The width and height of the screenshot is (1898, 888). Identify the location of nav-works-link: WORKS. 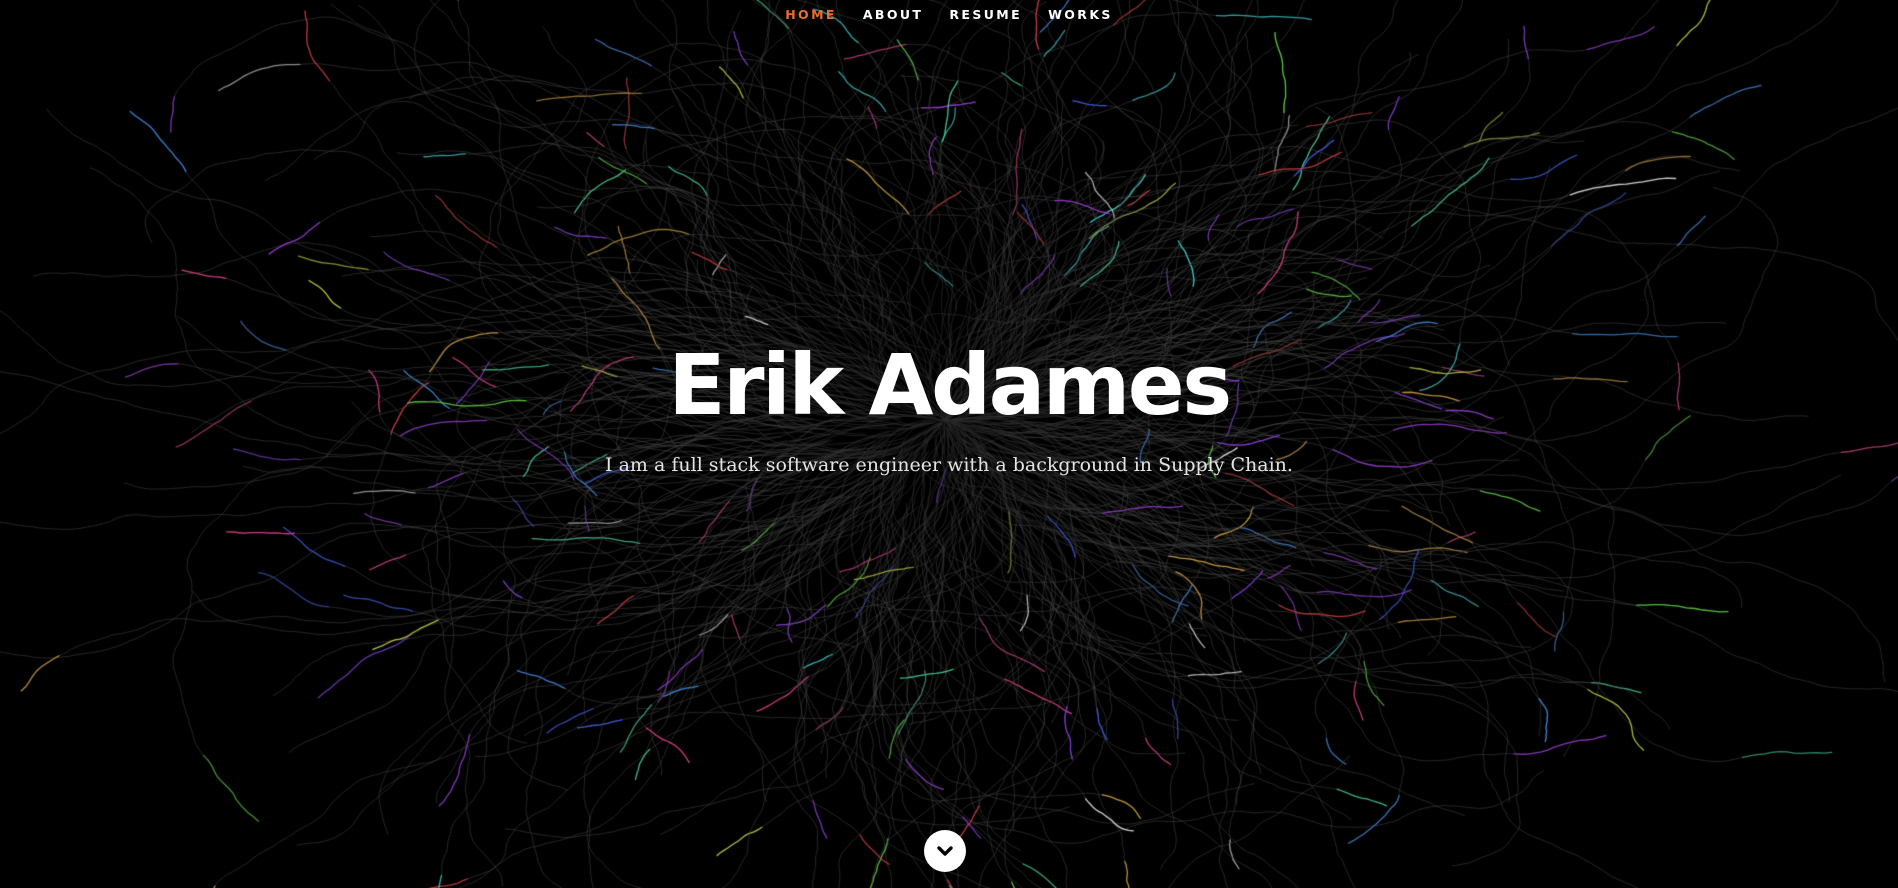
(1080, 15).